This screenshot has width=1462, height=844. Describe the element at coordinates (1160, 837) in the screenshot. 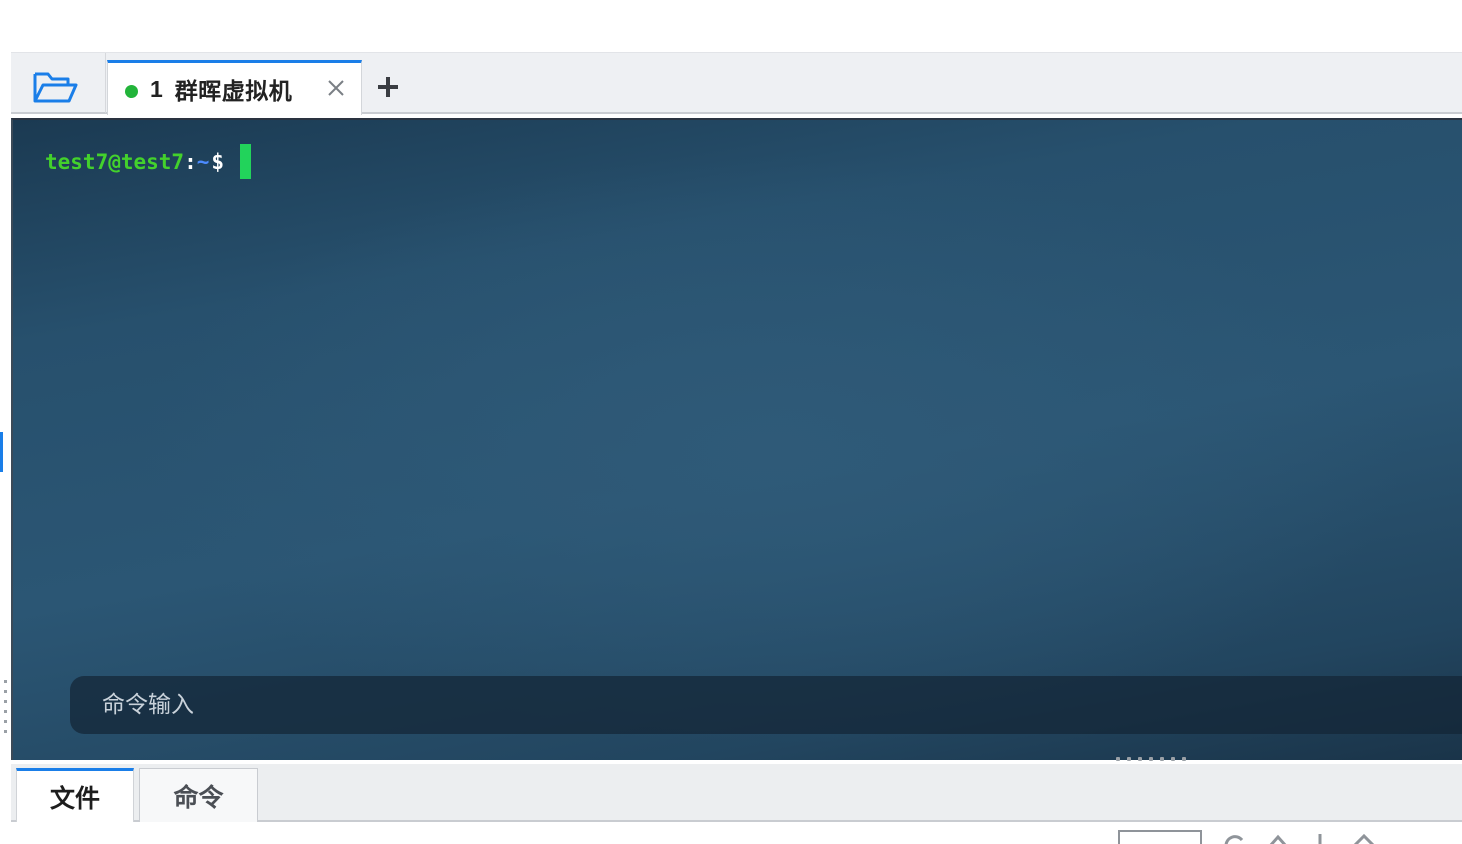

I see `partial-dropdown` at that location.